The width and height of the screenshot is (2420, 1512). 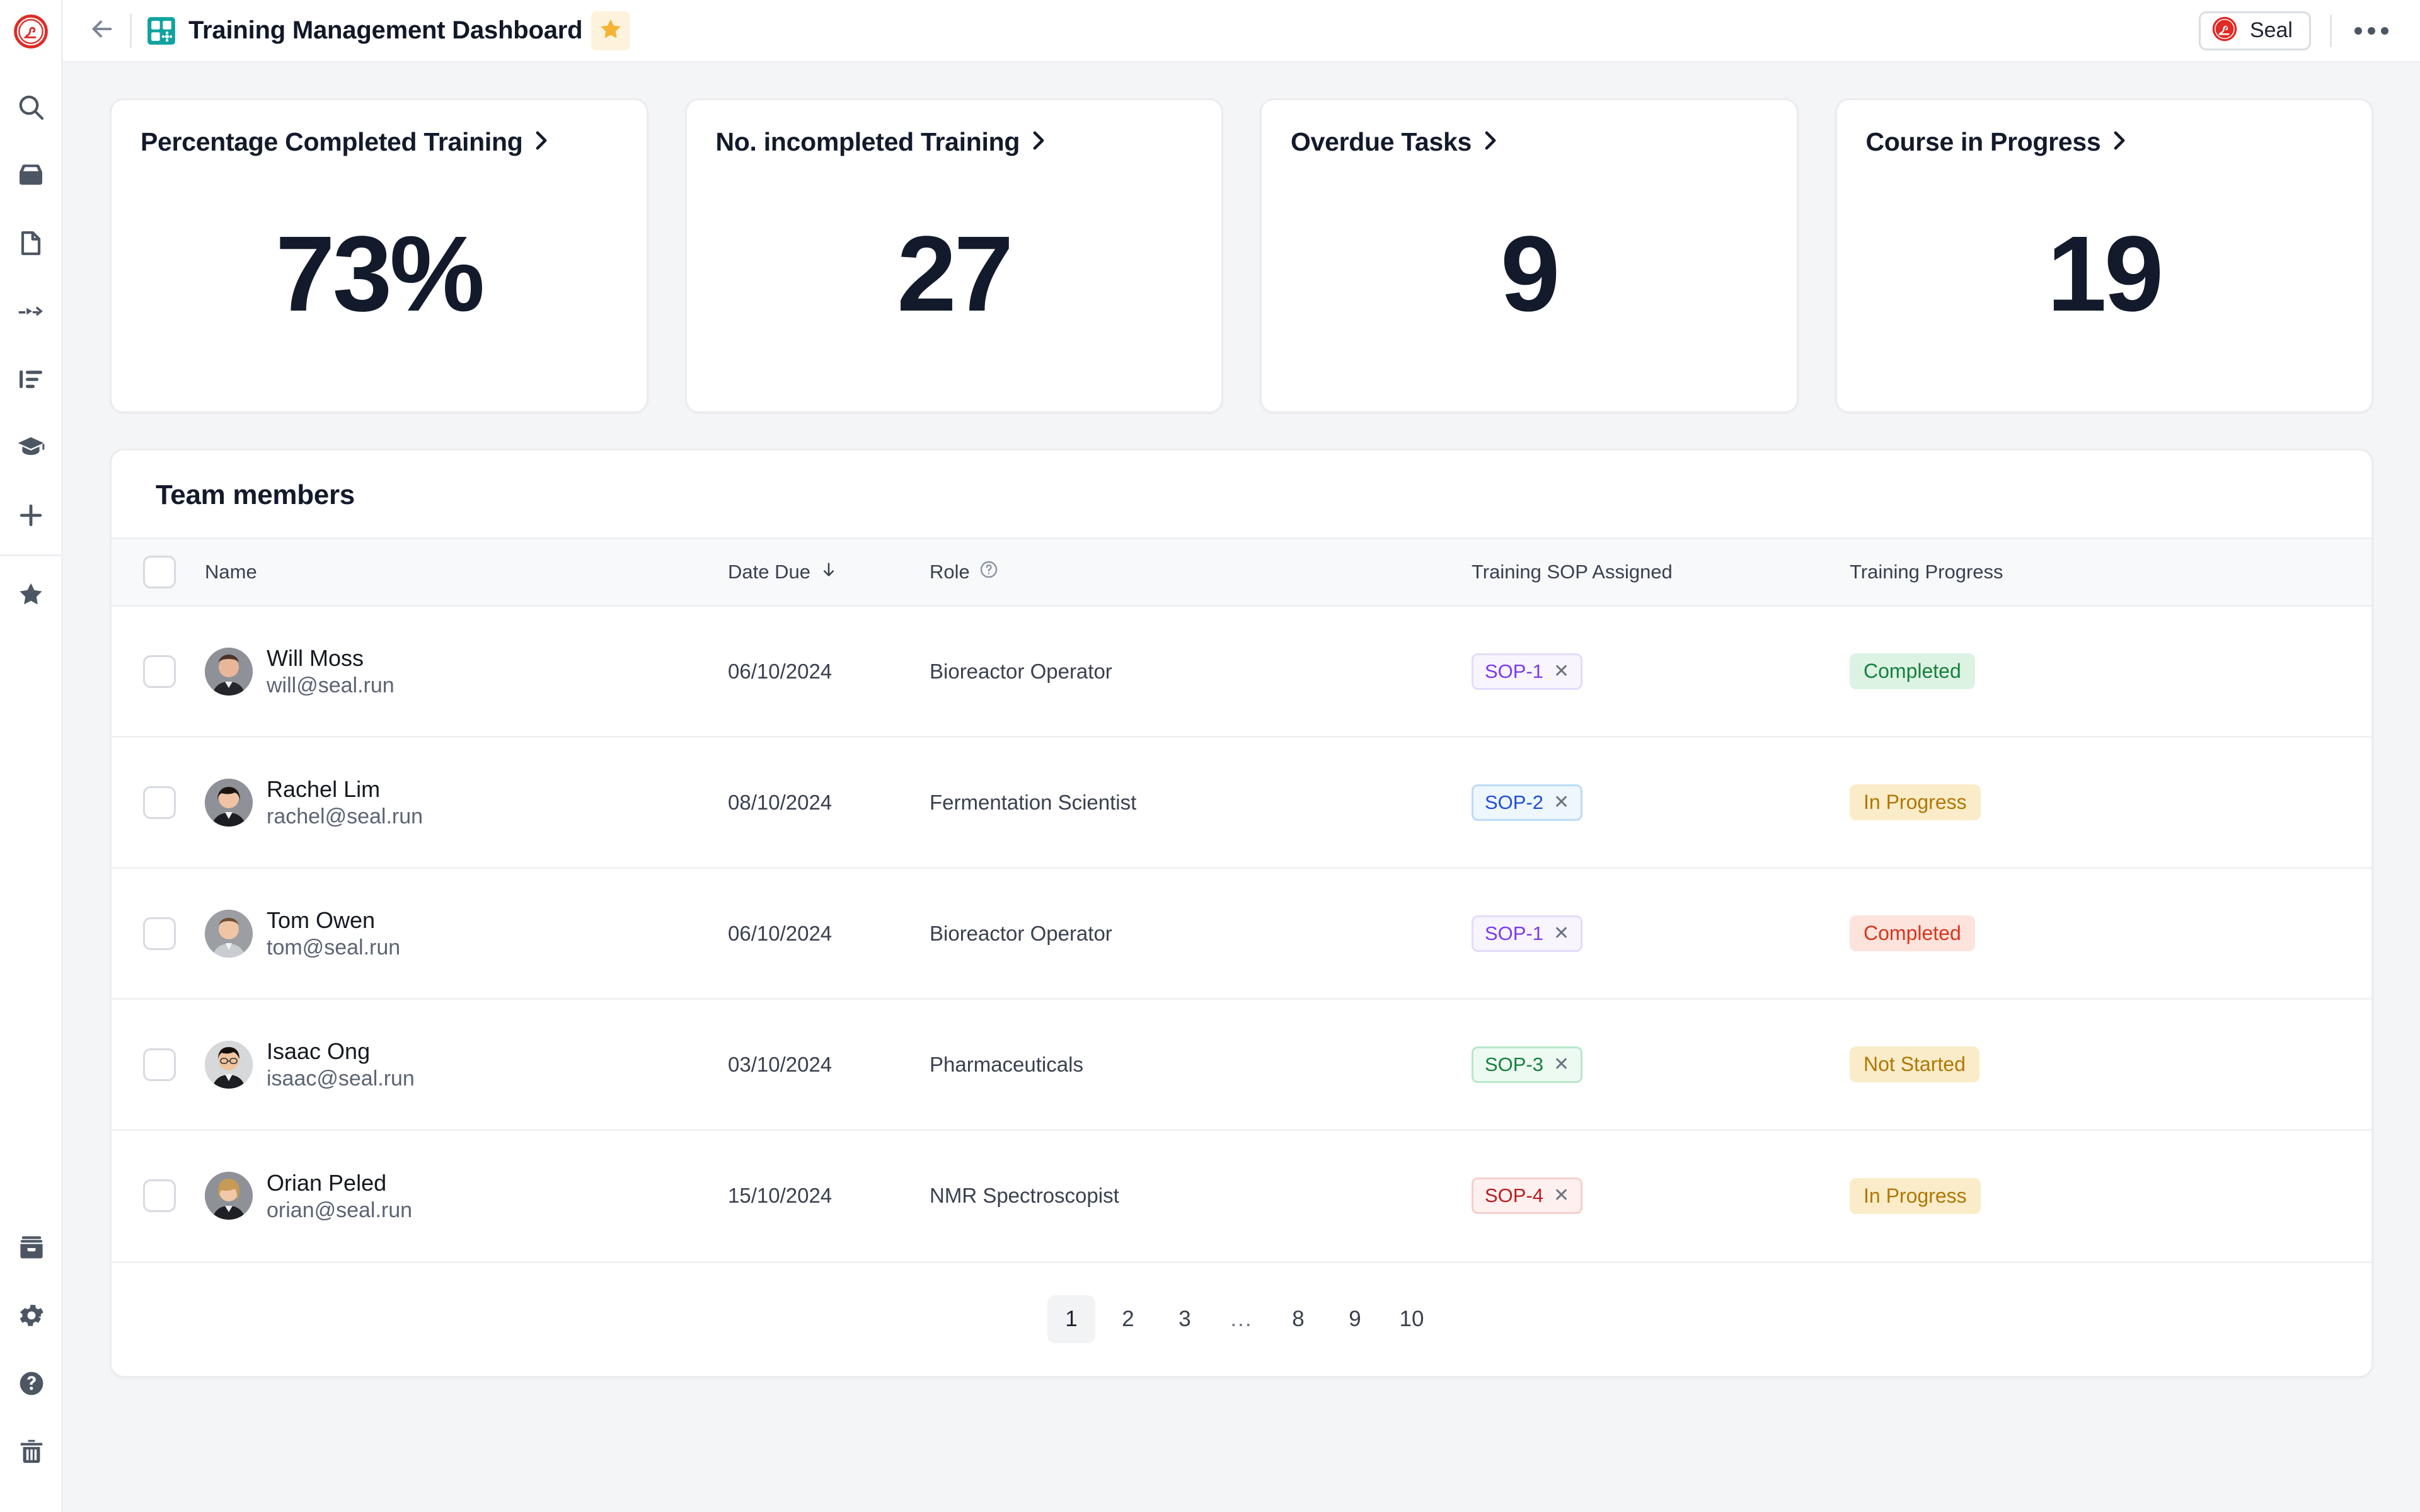 What do you see at coordinates (32, 1452) in the screenshot?
I see `sidebar-item-trash` at bounding box center [32, 1452].